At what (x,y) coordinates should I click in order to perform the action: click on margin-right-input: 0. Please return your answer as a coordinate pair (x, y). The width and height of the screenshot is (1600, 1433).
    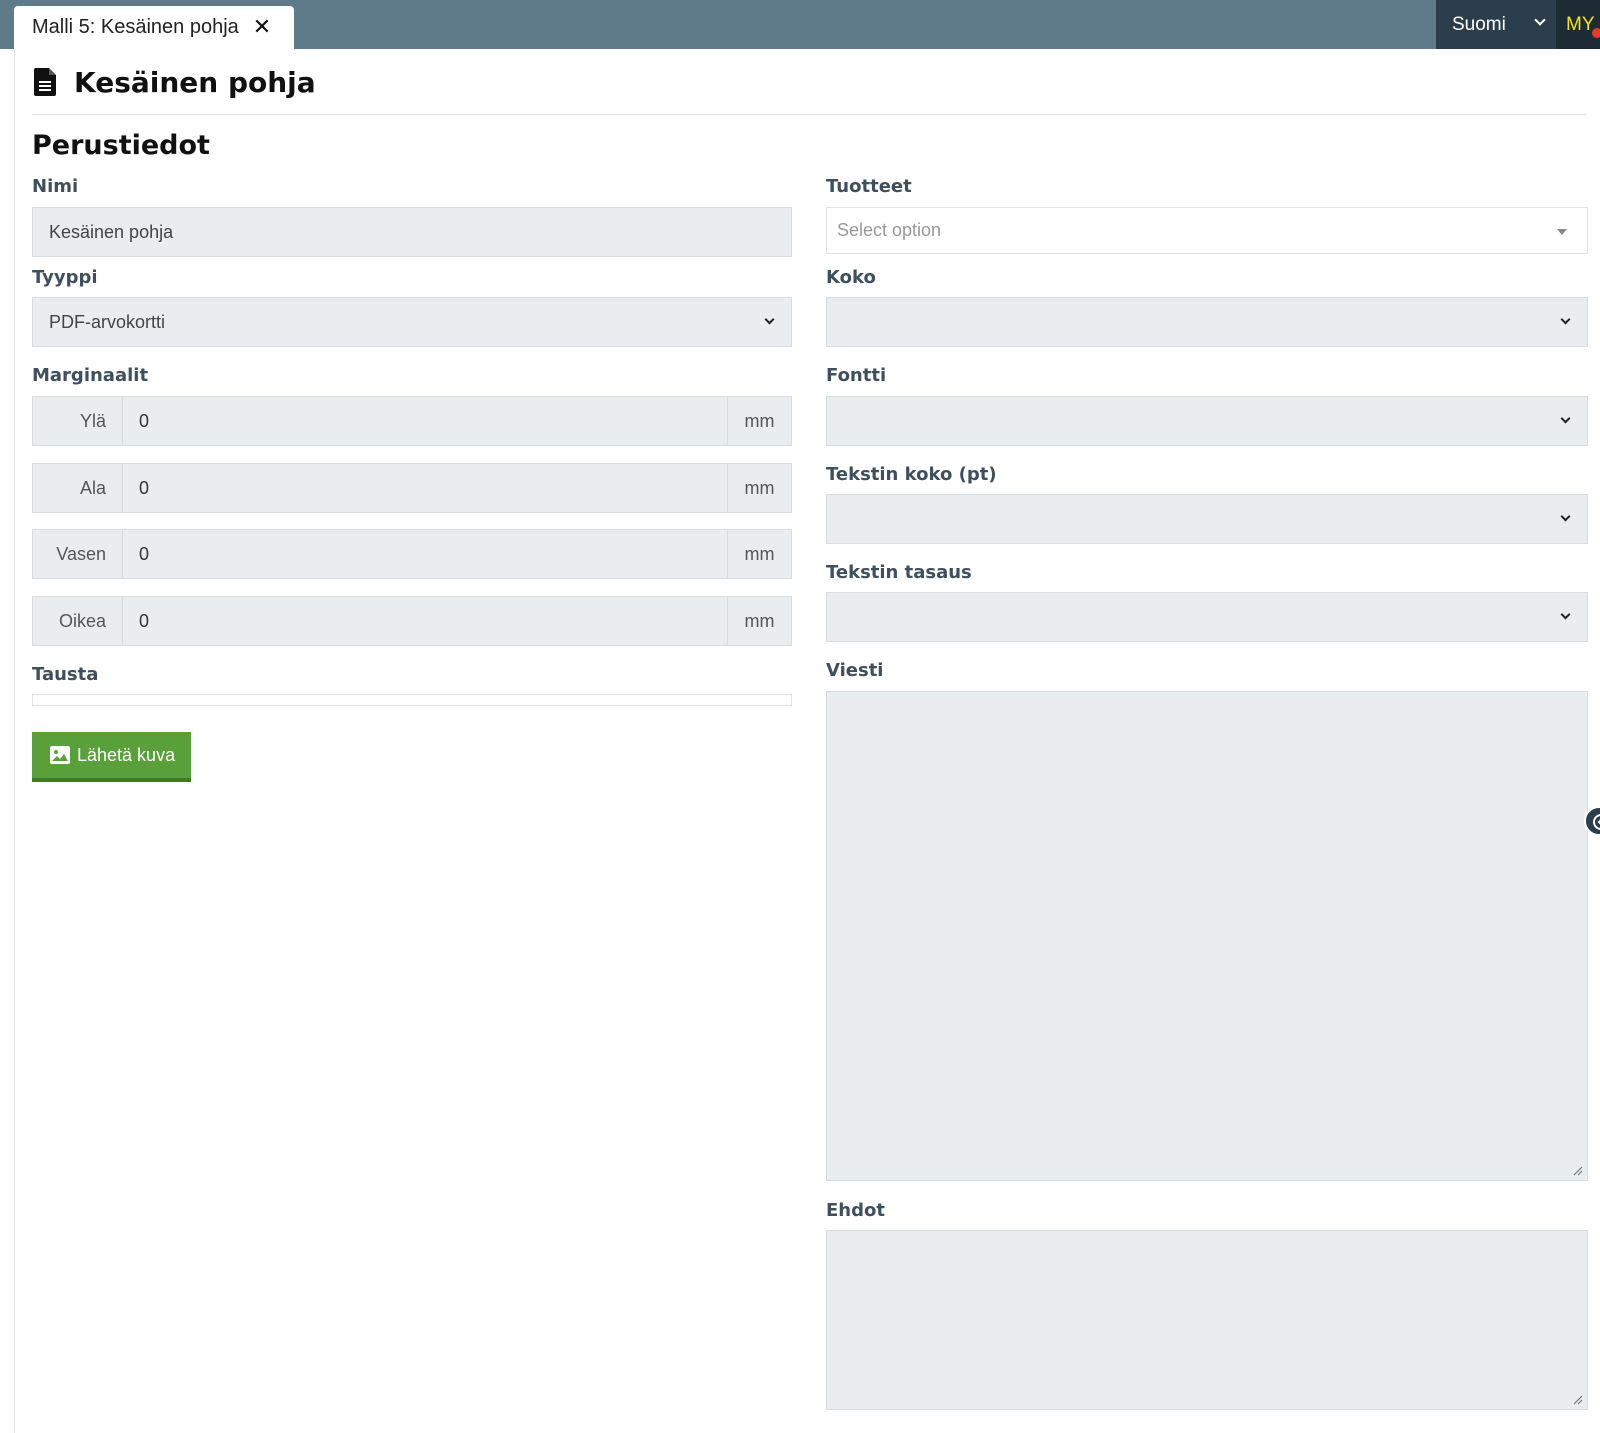
    Looking at the image, I should click on (425, 621).